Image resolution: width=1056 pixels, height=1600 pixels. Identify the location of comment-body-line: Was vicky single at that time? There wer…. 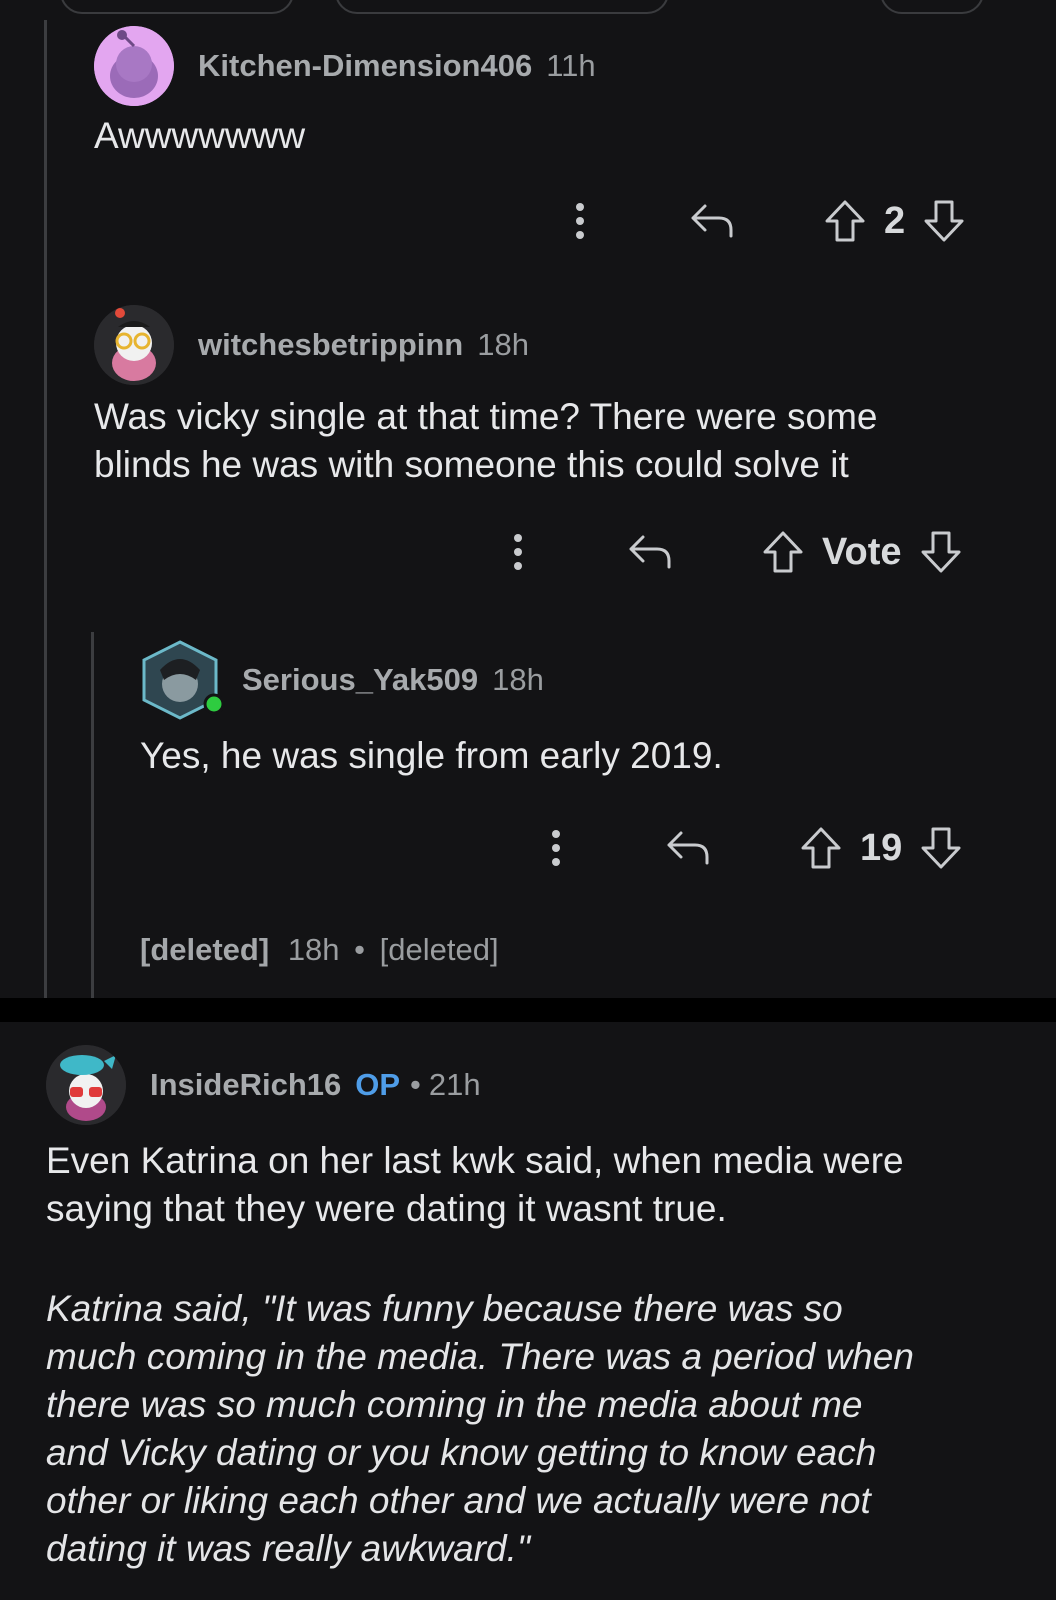
(486, 416).